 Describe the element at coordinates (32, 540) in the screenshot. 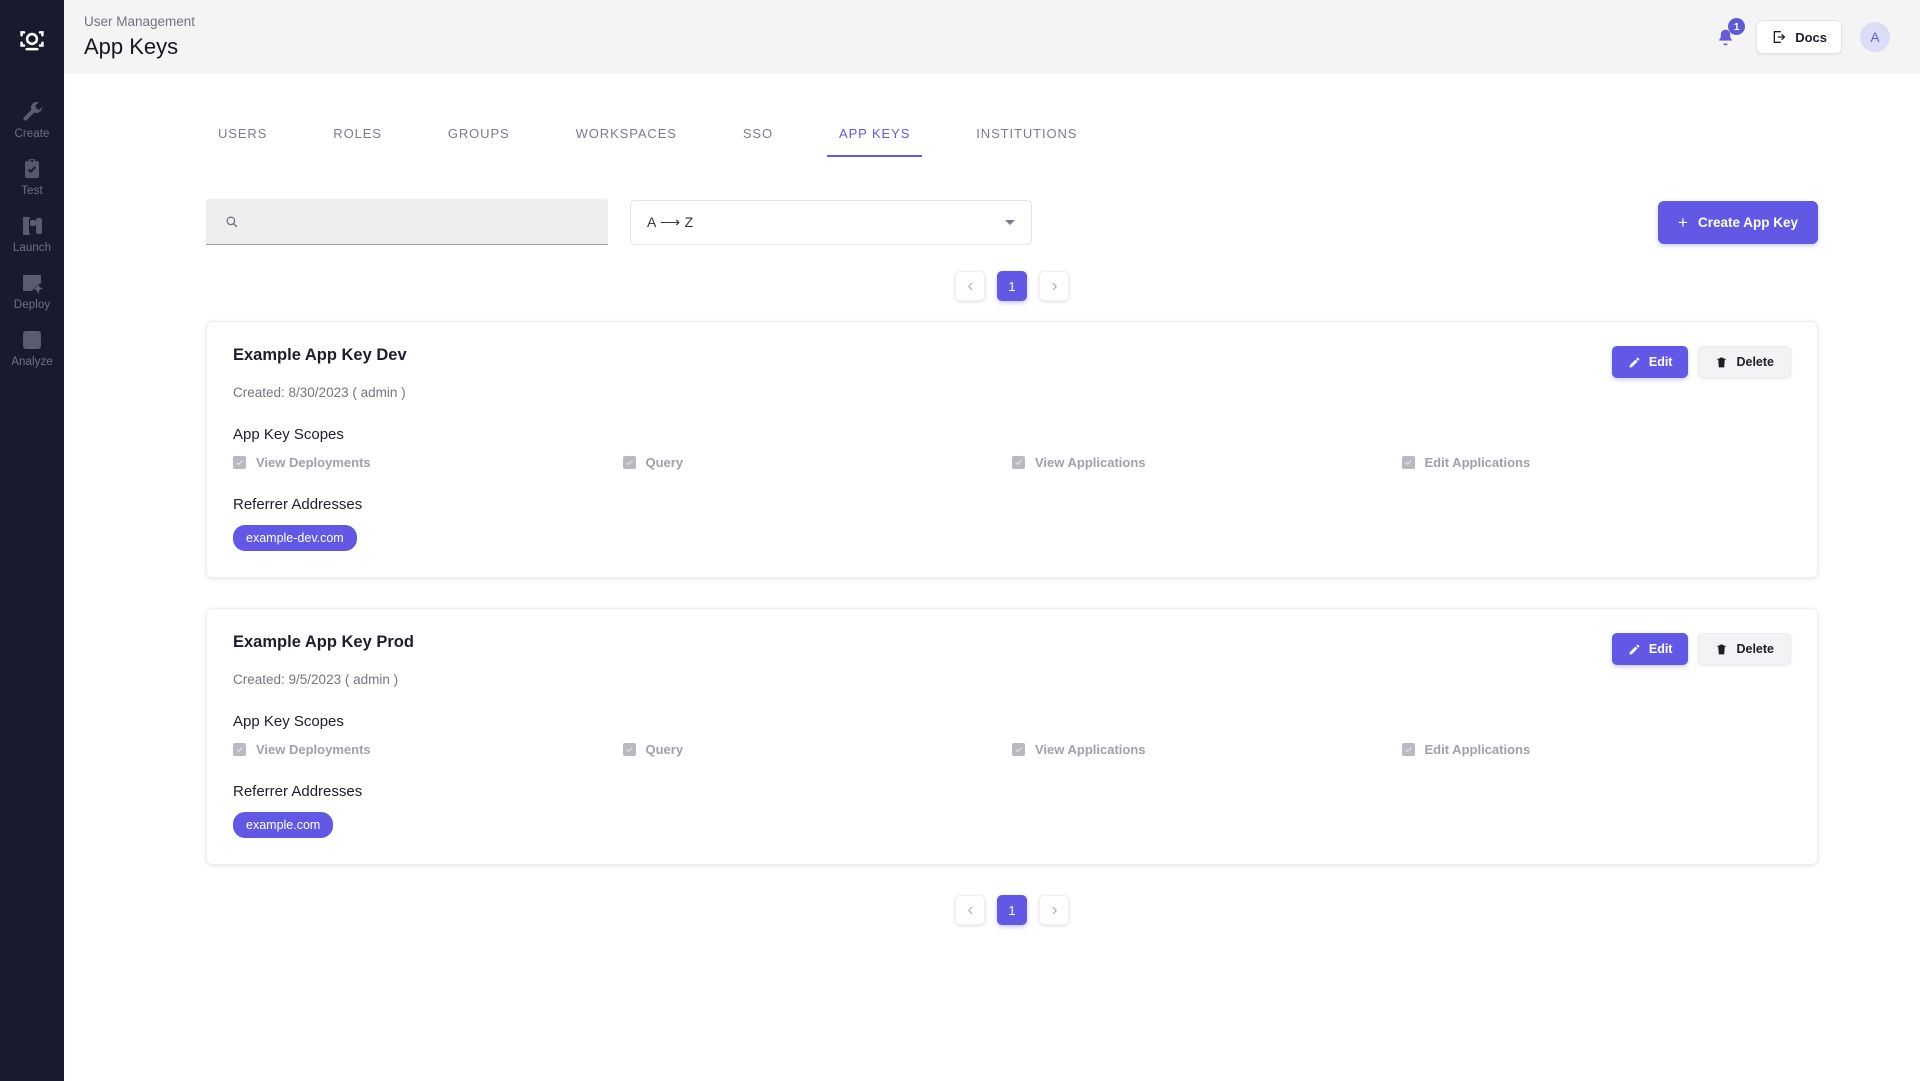

I see `sidebar: Create Test Launch Deploy Analyze` at that location.